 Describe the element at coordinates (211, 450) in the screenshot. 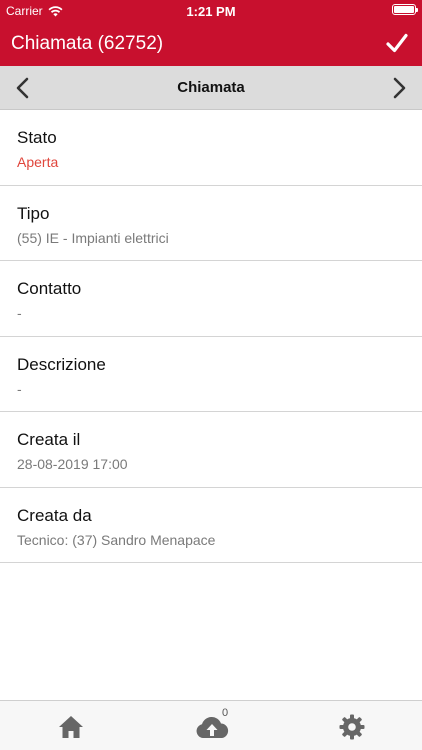

I see `field-creata-il: Creata il 28-08-2019 17:00` at that location.